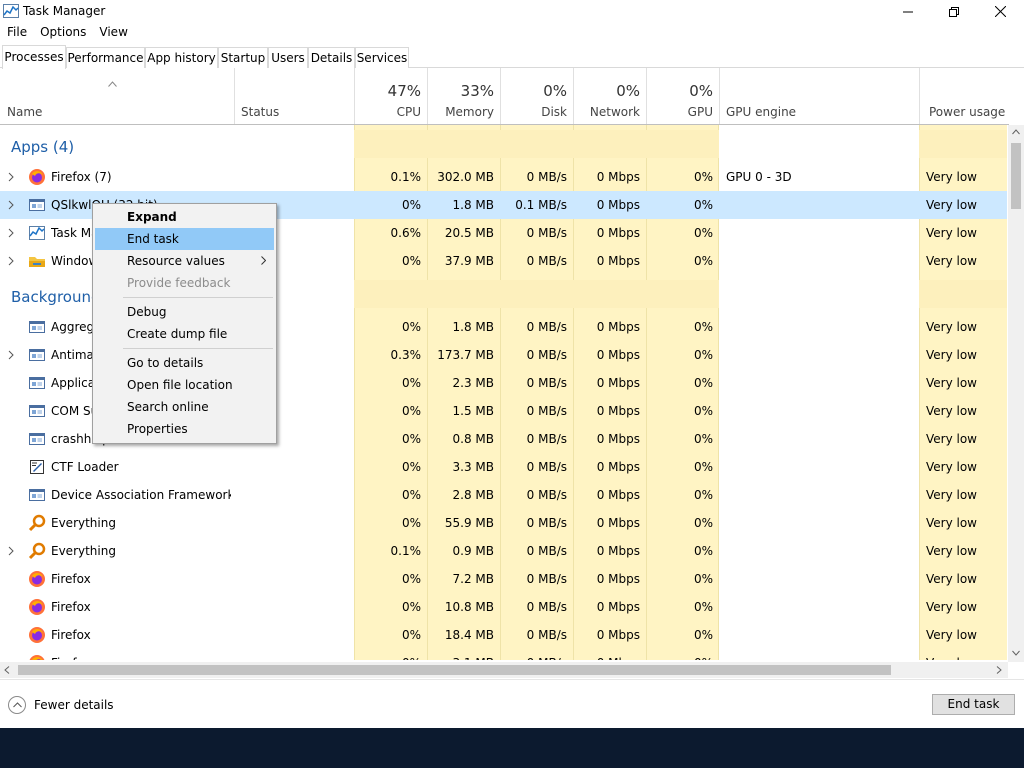 This screenshot has height=768, width=1024. What do you see at coordinates (294, 96) in the screenshot?
I see `header-status: Status` at bounding box center [294, 96].